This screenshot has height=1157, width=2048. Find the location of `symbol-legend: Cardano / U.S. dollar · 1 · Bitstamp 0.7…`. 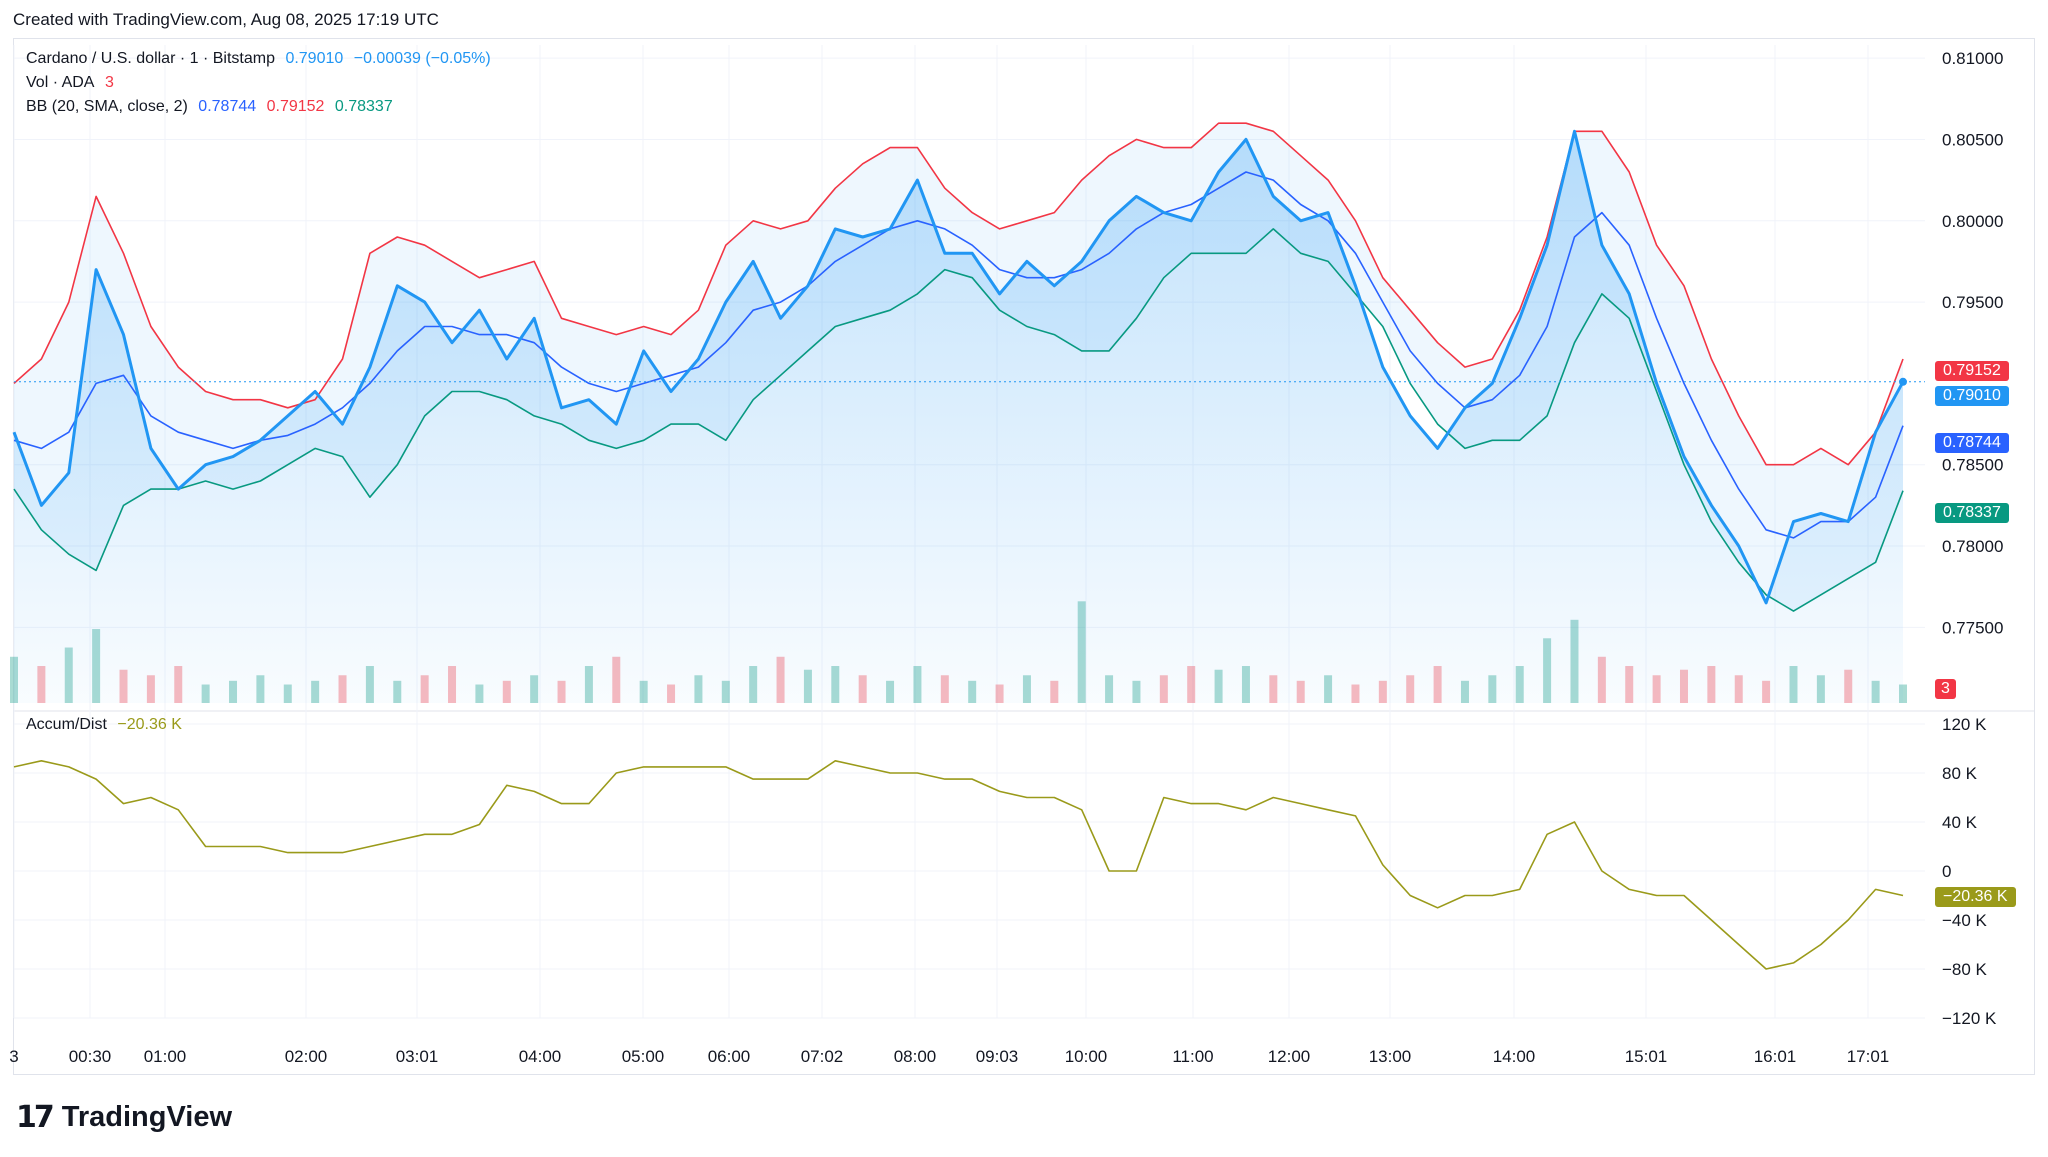

symbol-legend: Cardano / U.S. dollar · 1 · Bitstamp 0.7… is located at coordinates (261, 59).